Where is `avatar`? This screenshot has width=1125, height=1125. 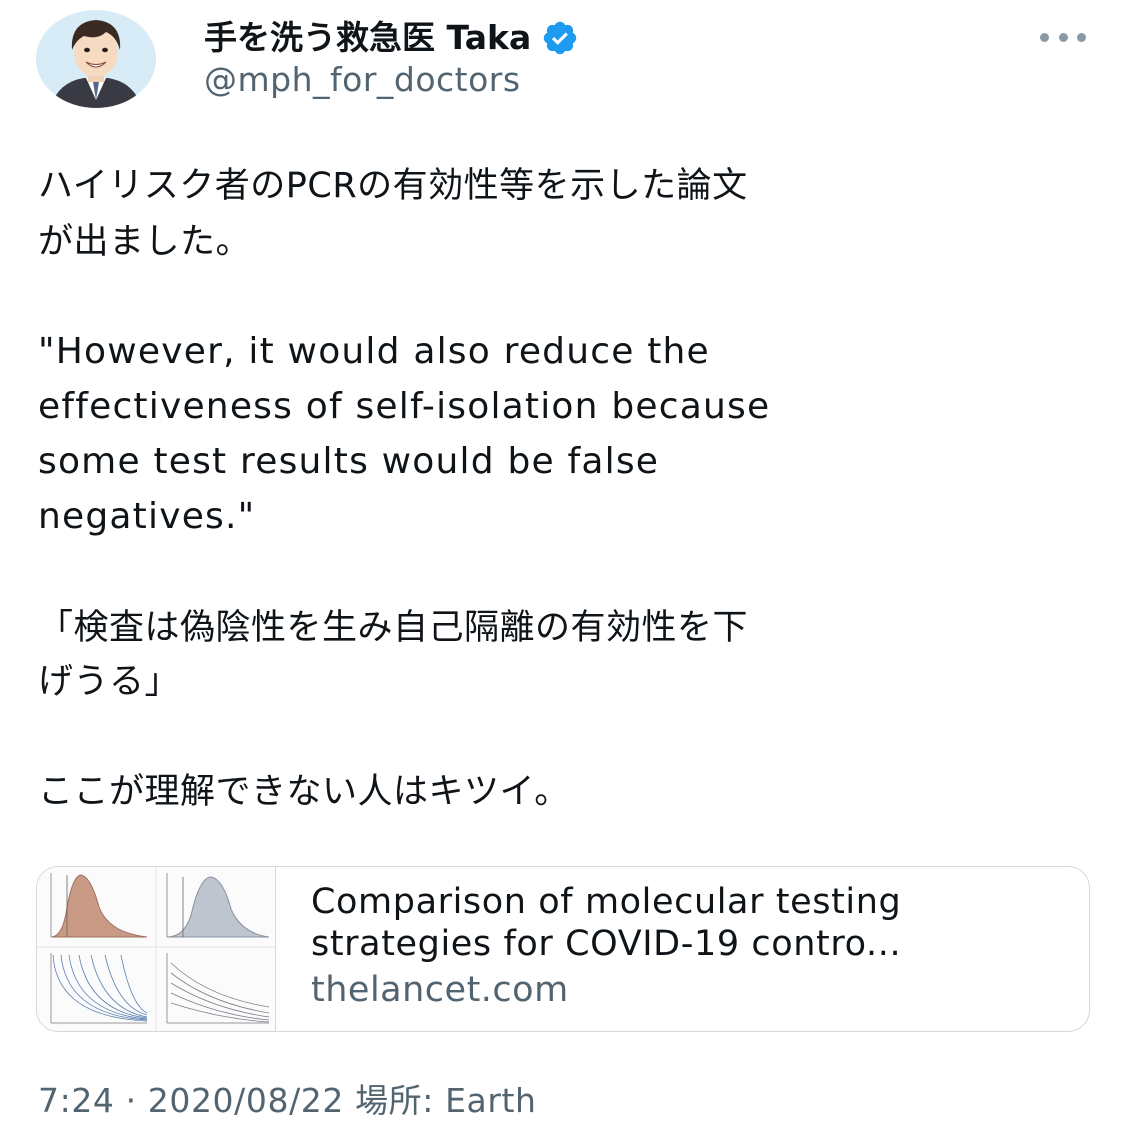
avatar is located at coordinates (96, 59).